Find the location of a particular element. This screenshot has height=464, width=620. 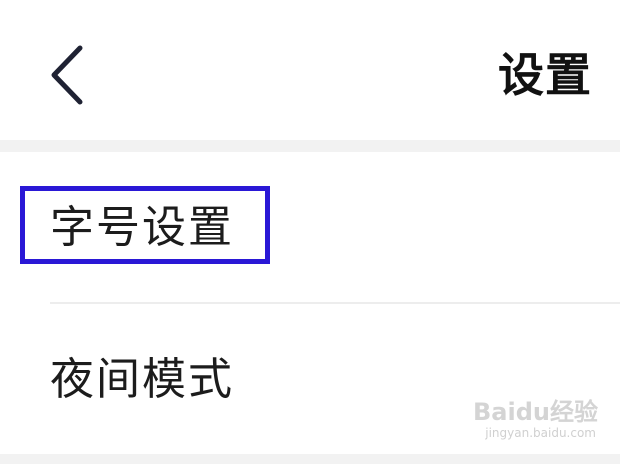

chevron-left-icon is located at coordinates (67, 75).